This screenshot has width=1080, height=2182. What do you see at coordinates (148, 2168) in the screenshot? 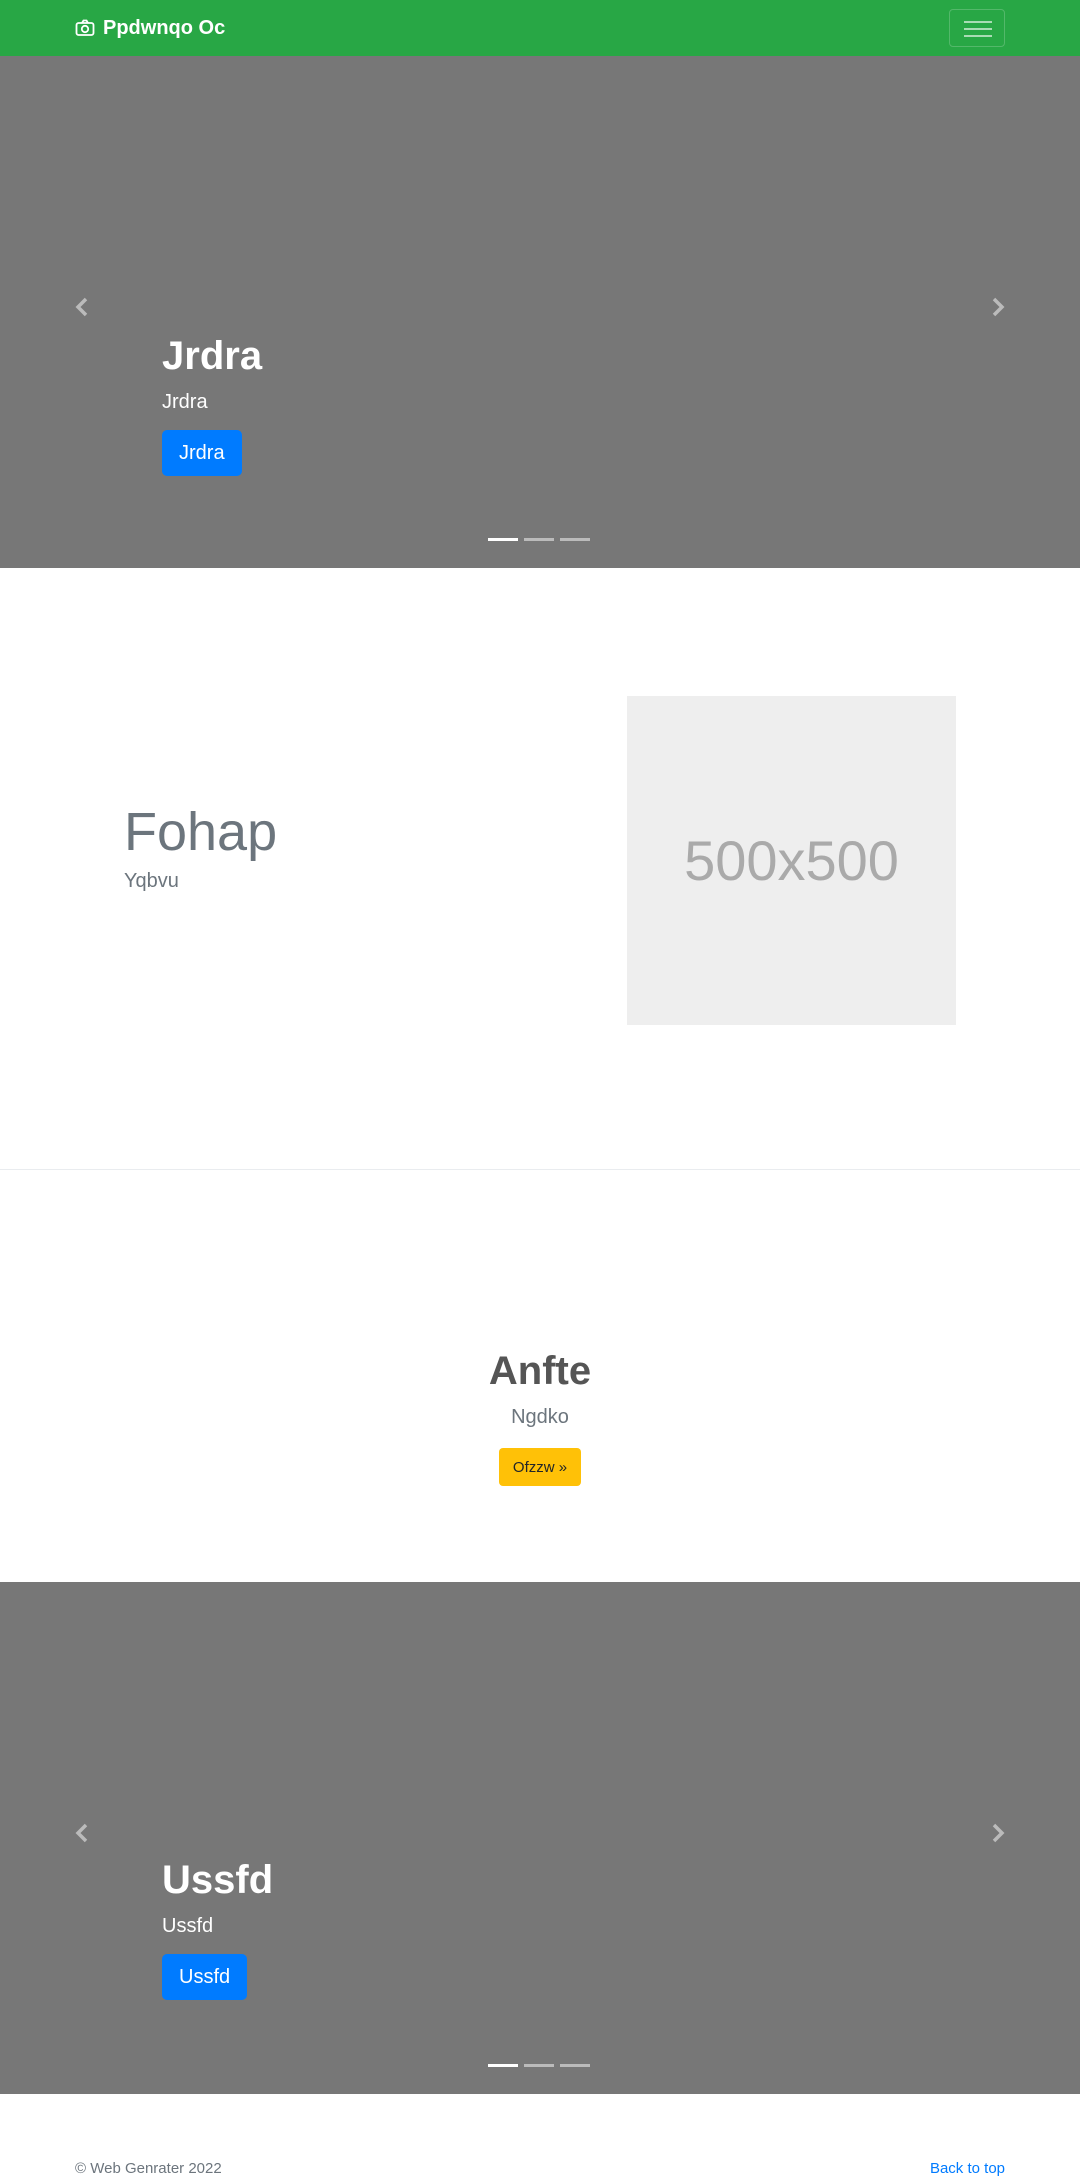
I see `footer-copyright: © Web Genrater 2022` at bounding box center [148, 2168].